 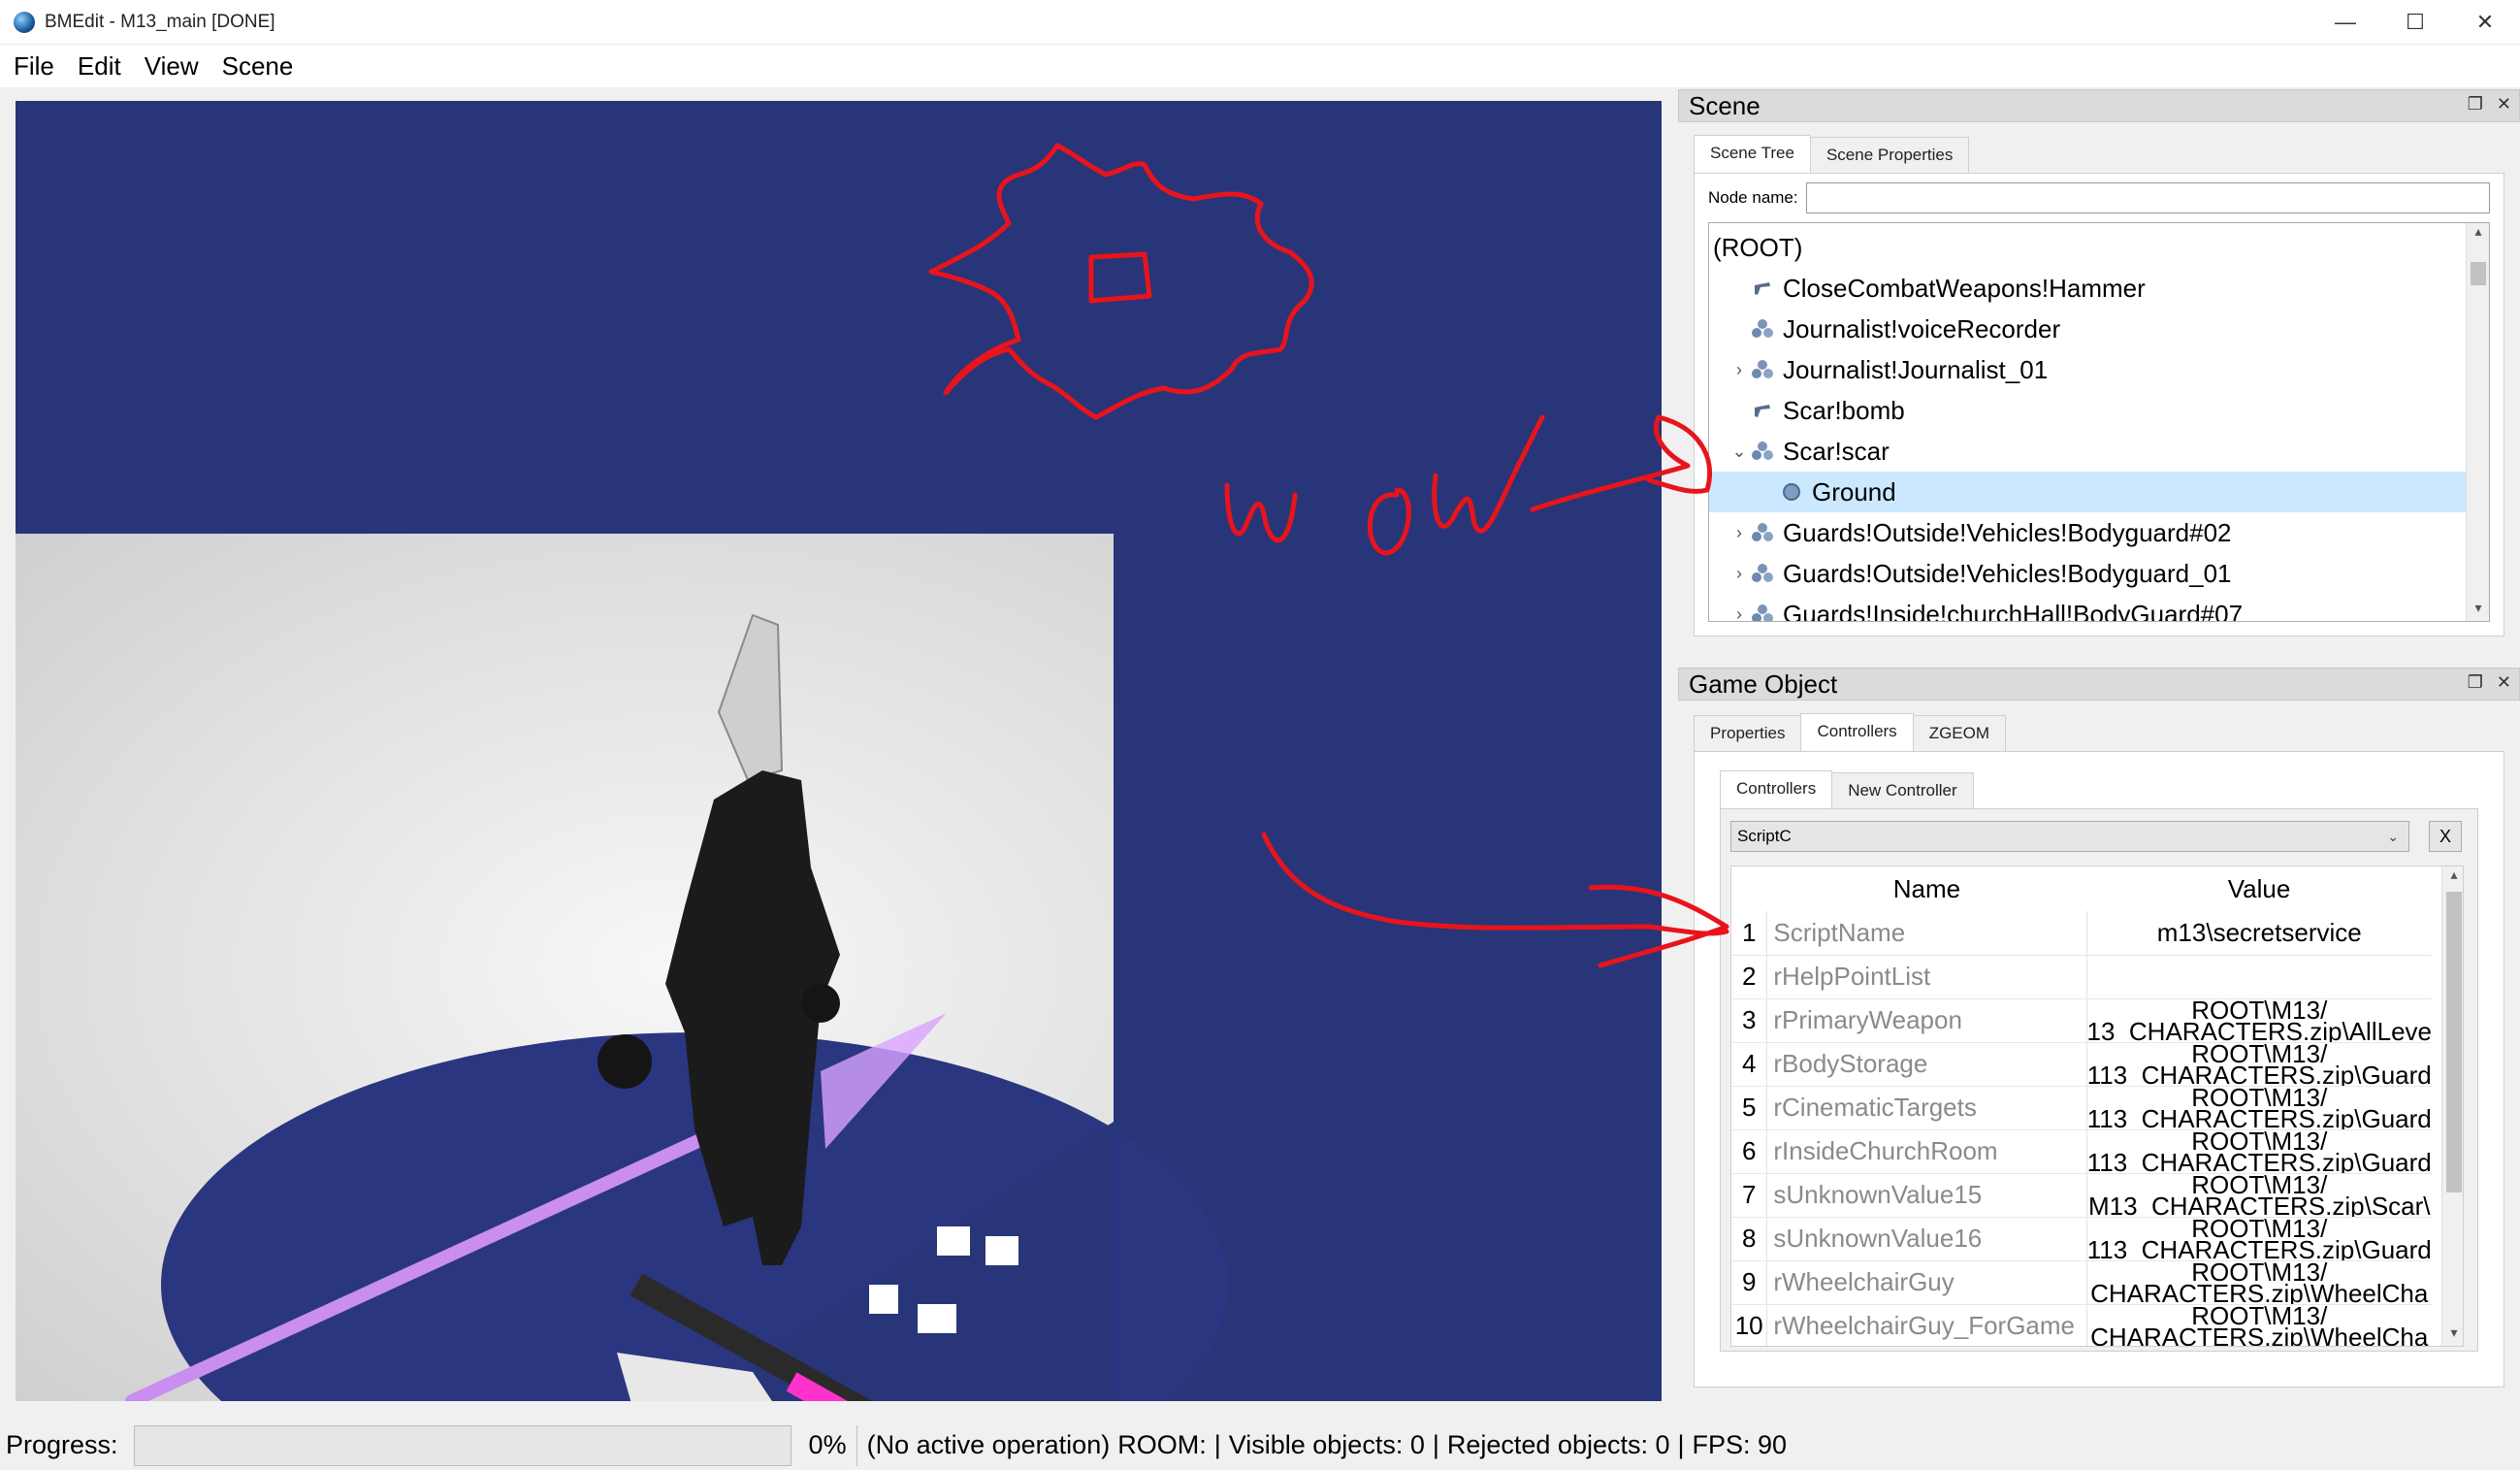 What do you see at coordinates (2099, 492) in the screenshot?
I see `tree-node: Ground` at bounding box center [2099, 492].